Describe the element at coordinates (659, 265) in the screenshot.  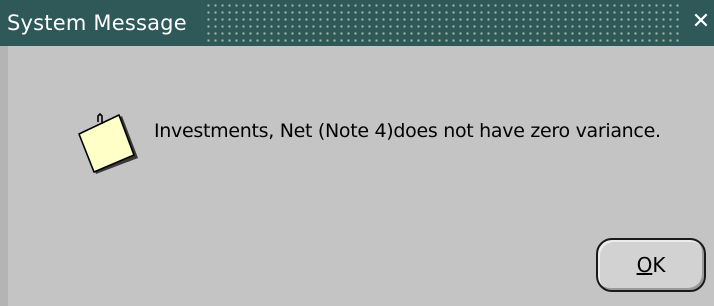
I see `ok-button-label-rest: K` at that location.